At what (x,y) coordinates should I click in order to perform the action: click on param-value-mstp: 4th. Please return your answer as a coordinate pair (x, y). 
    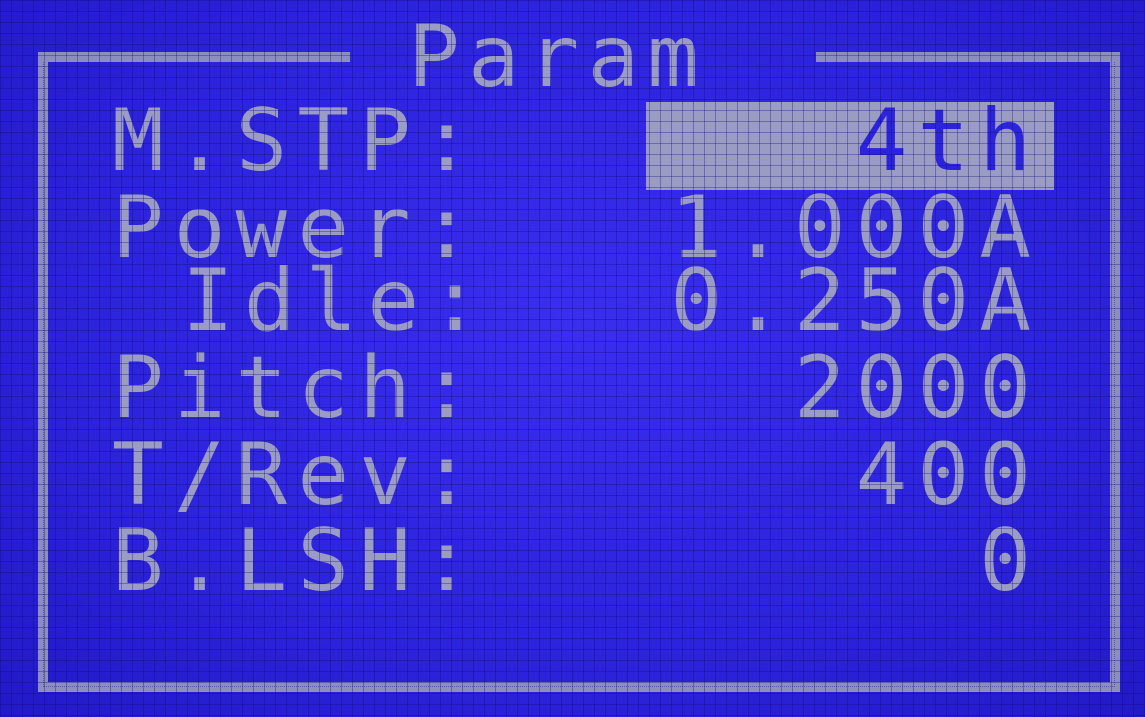
    Looking at the image, I should click on (948, 141).